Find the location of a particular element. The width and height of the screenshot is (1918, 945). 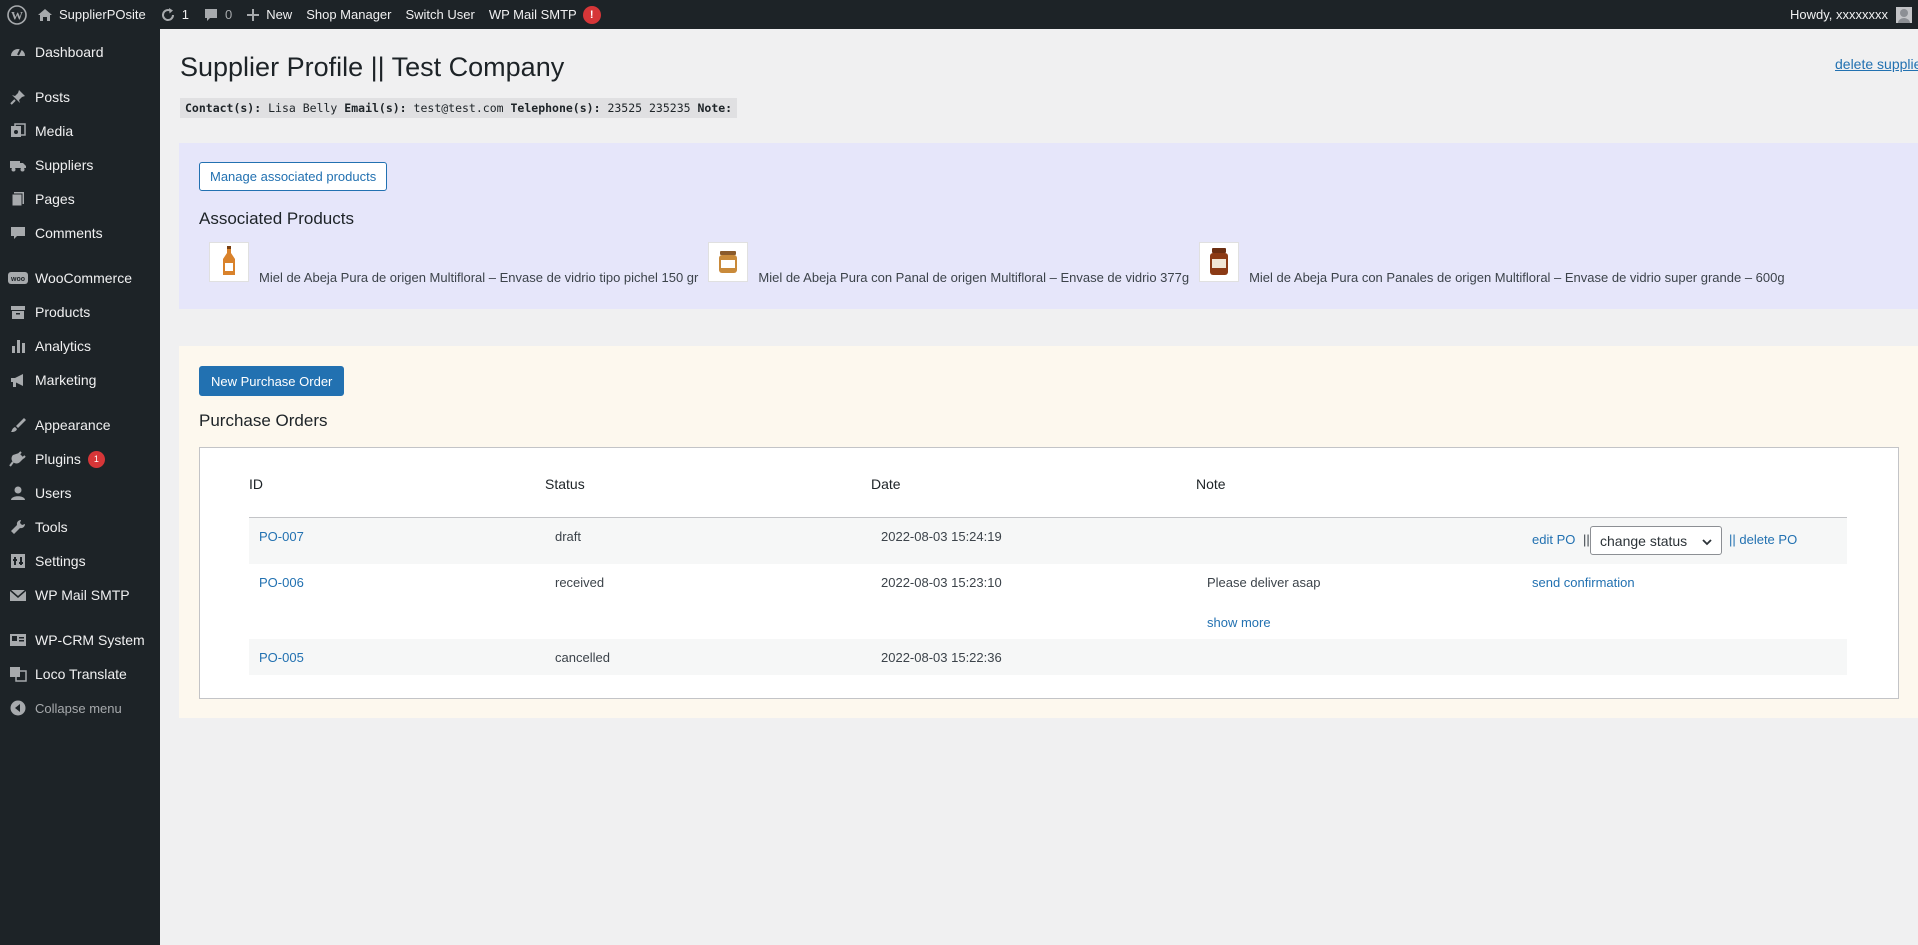

show-more-link: show more is located at coordinates (1239, 622).